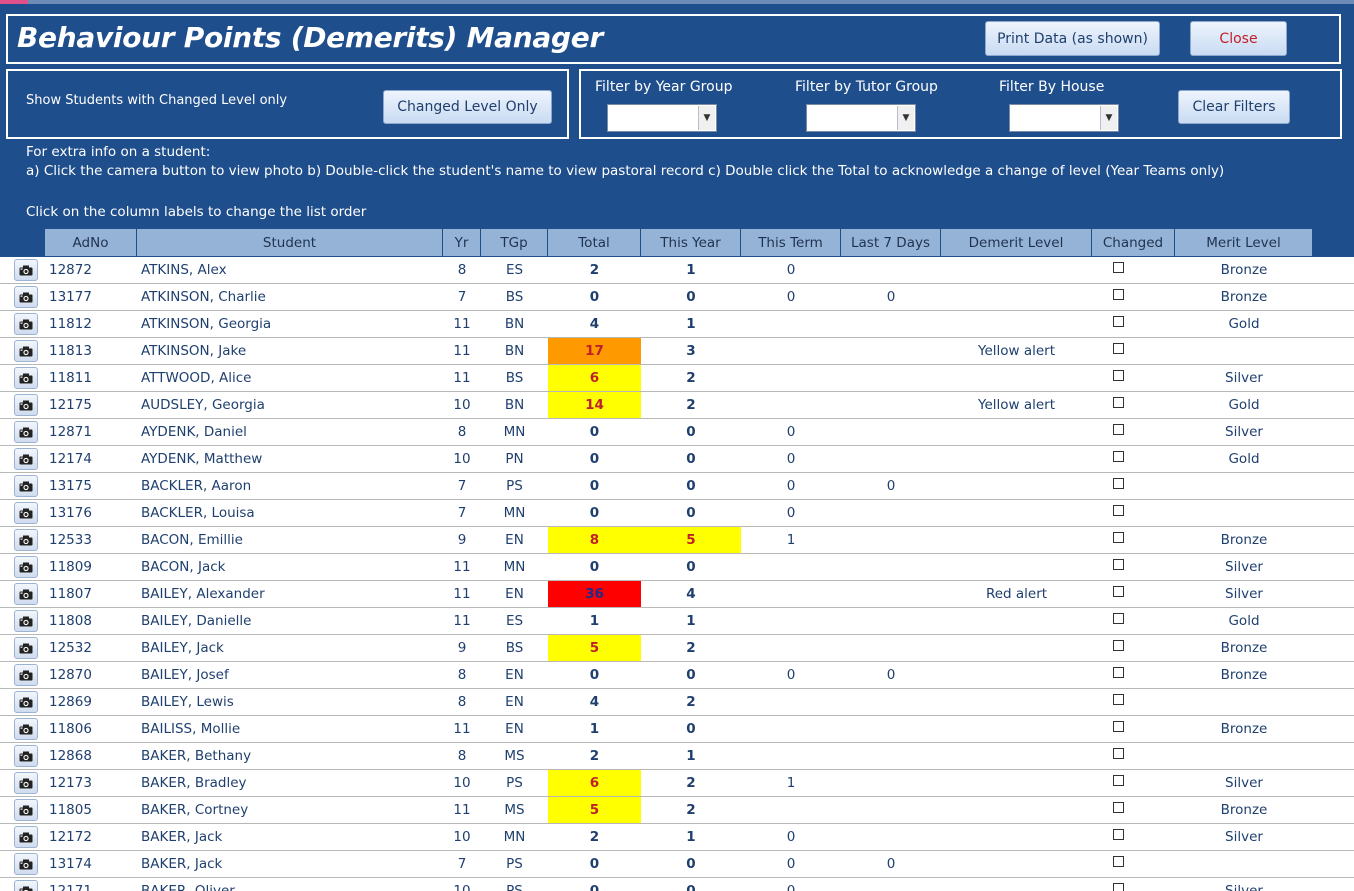  I want to click on student-name: BAKER, Bradley, so click(290, 783).